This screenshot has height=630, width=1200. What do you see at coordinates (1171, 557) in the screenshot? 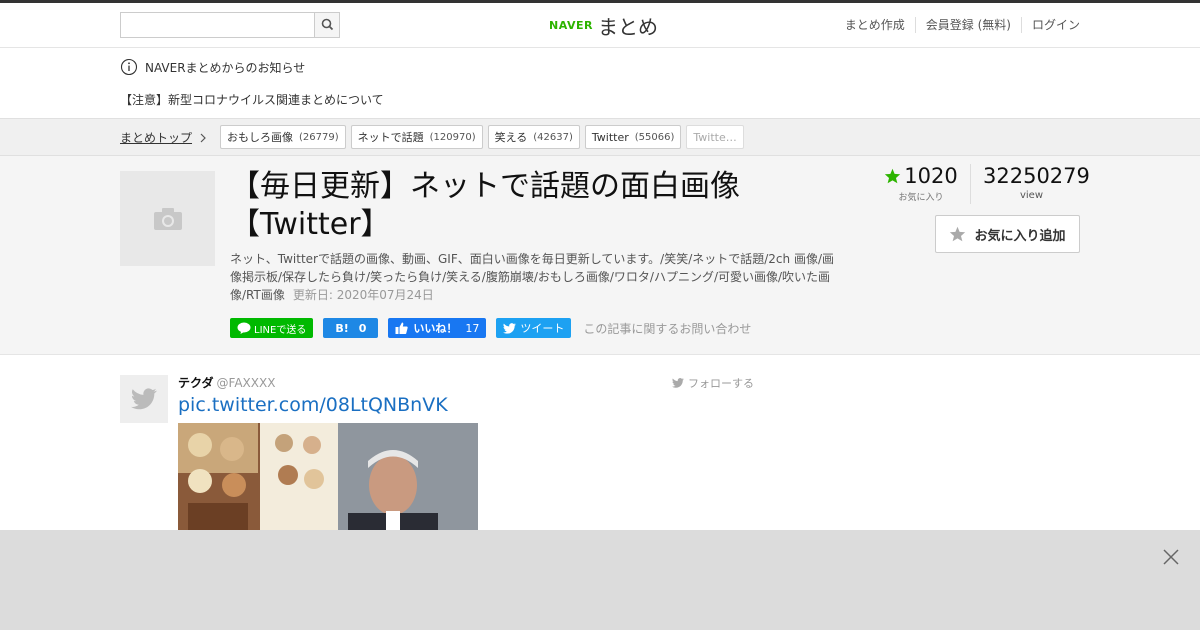
I see `close-icon` at bounding box center [1171, 557].